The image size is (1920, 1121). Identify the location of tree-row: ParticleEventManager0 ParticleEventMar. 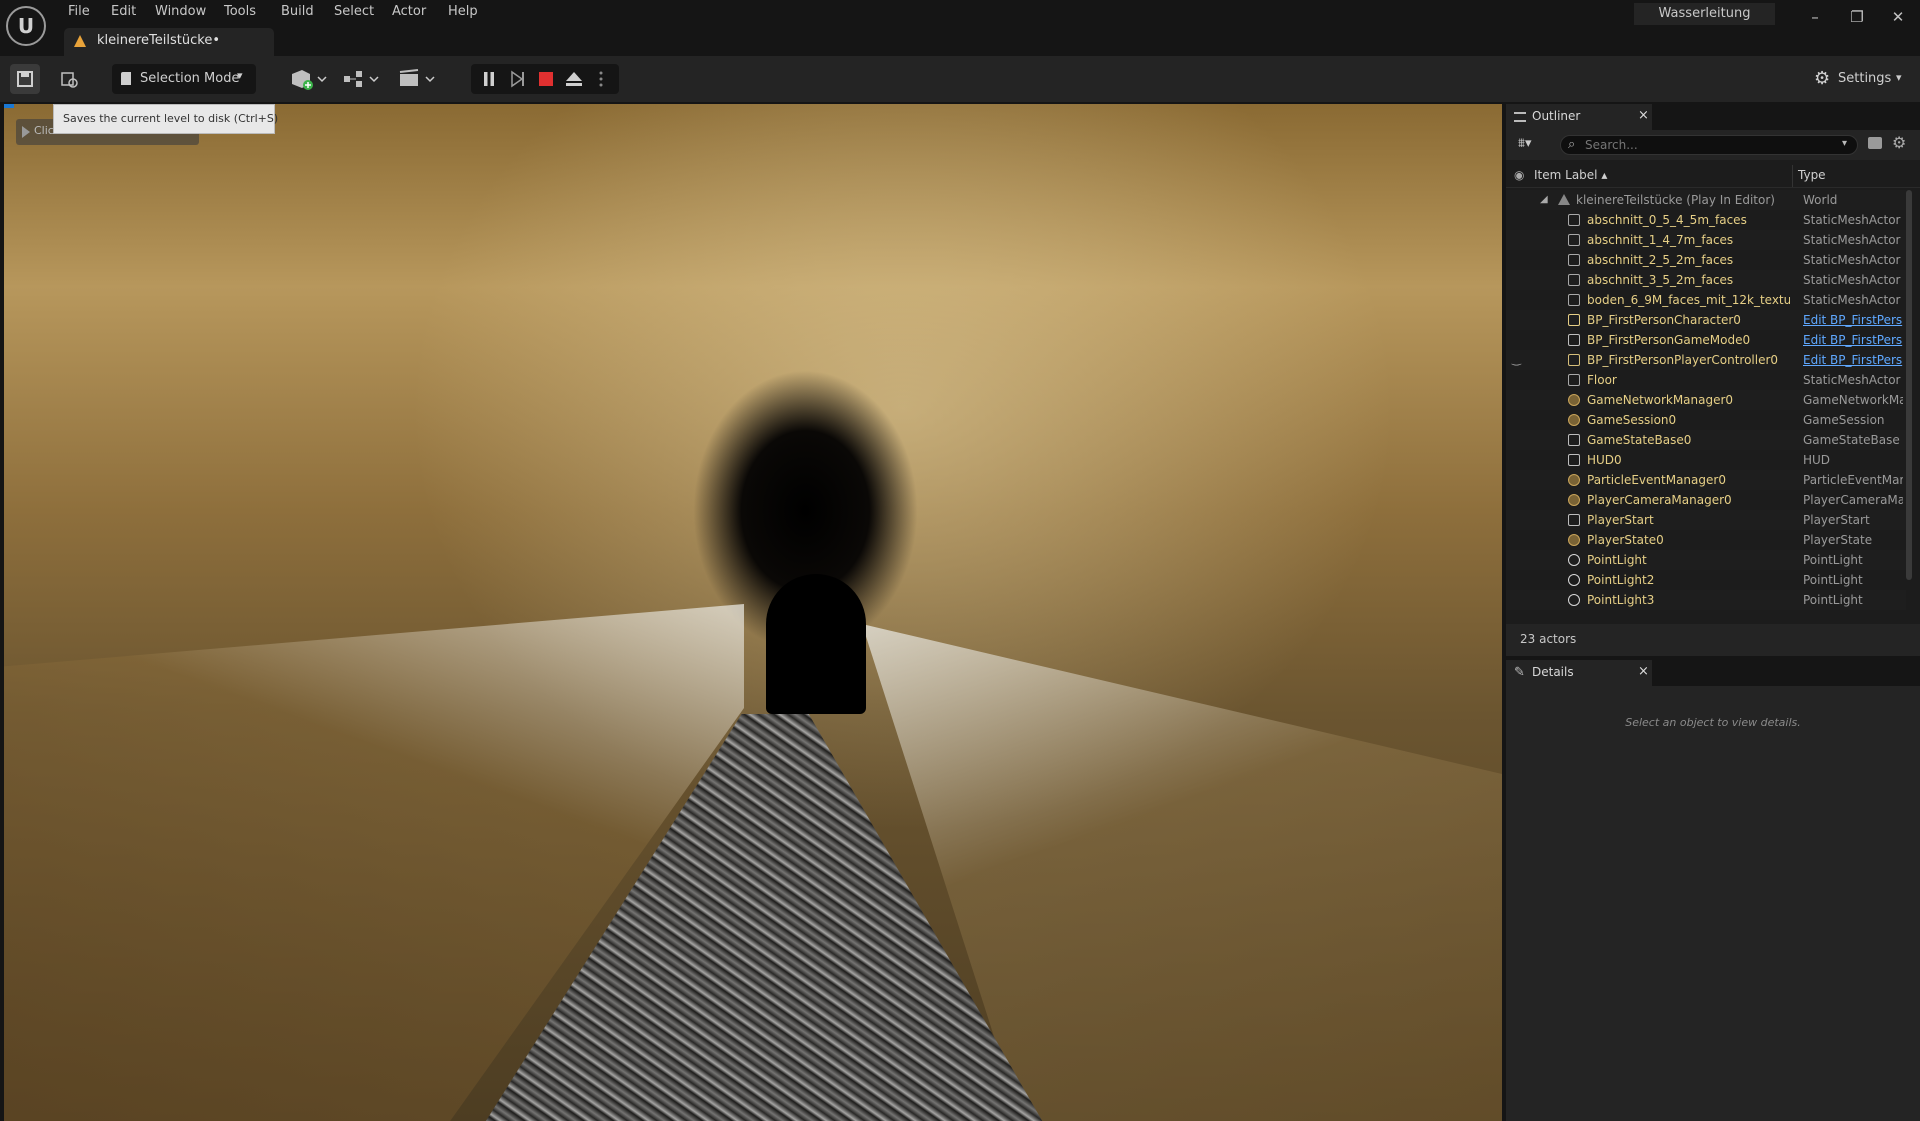
(1706, 480).